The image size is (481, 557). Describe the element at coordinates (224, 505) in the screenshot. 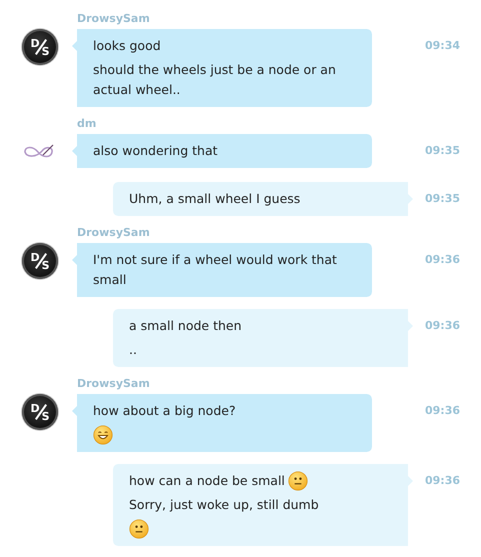

I see `message-text: Sorry, just woke up, still dumb` at that location.